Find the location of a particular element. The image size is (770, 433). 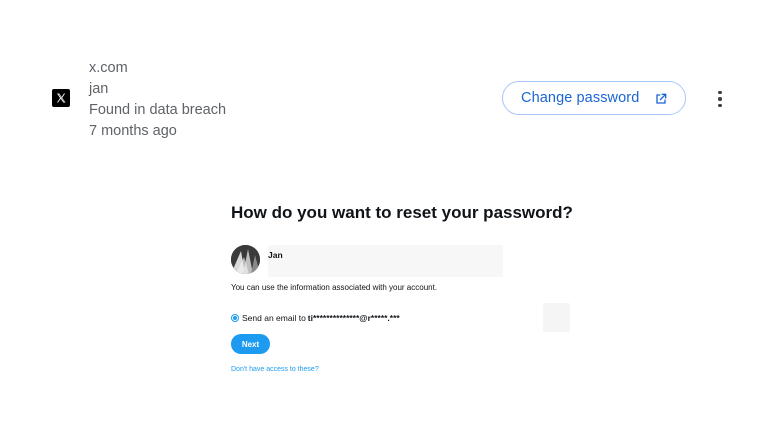

change-password-label: Change password is located at coordinates (580, 98).